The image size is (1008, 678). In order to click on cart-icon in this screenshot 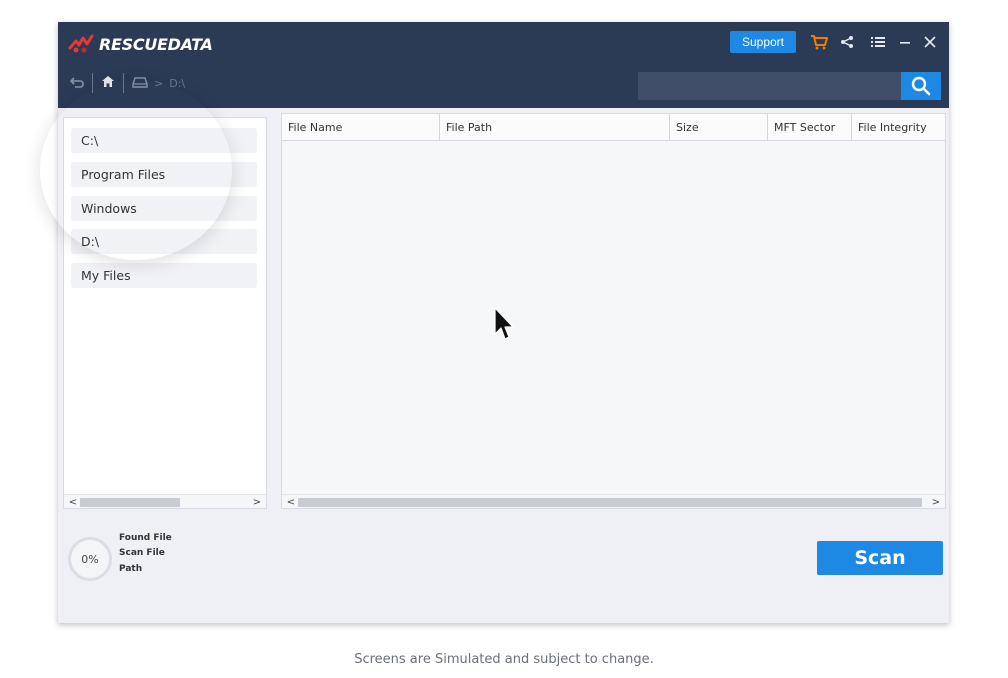, I will do `click(819, 42)`.